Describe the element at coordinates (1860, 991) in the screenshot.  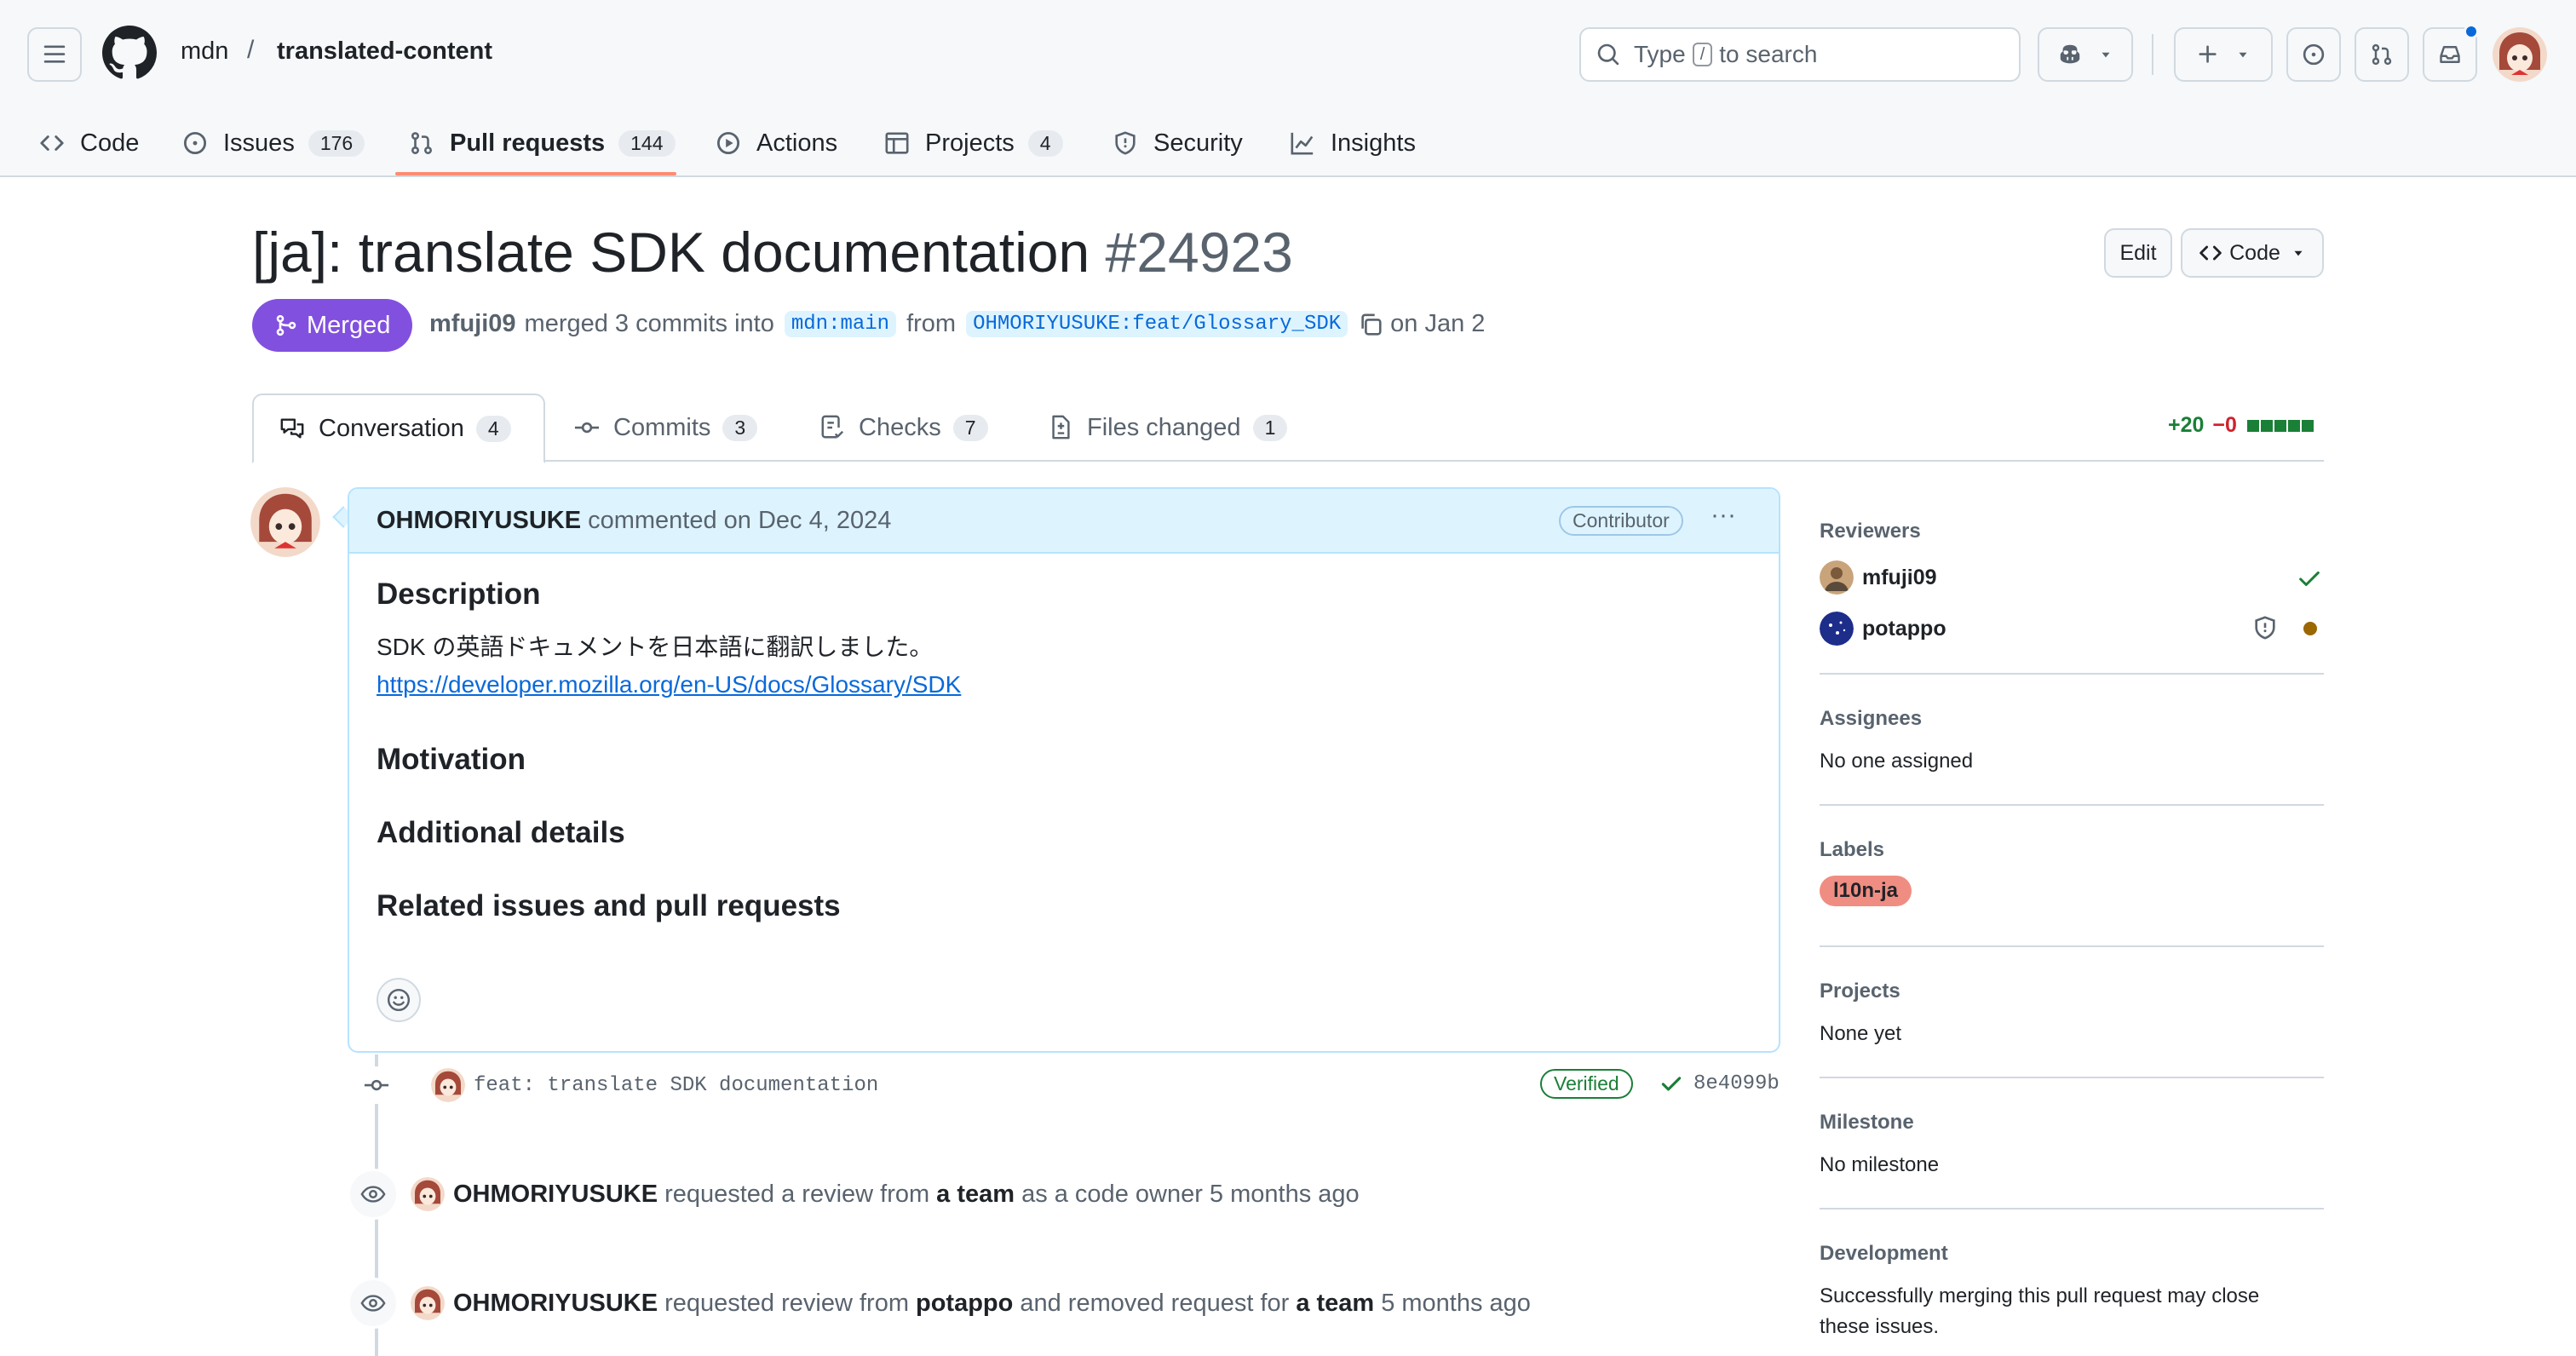
I see `projects-title: Projects` at that location.